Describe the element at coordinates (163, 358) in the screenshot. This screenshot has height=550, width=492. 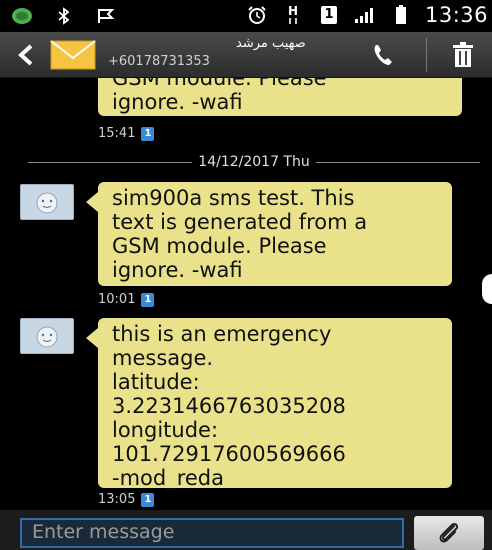
I see `message-line: message.` at that location.